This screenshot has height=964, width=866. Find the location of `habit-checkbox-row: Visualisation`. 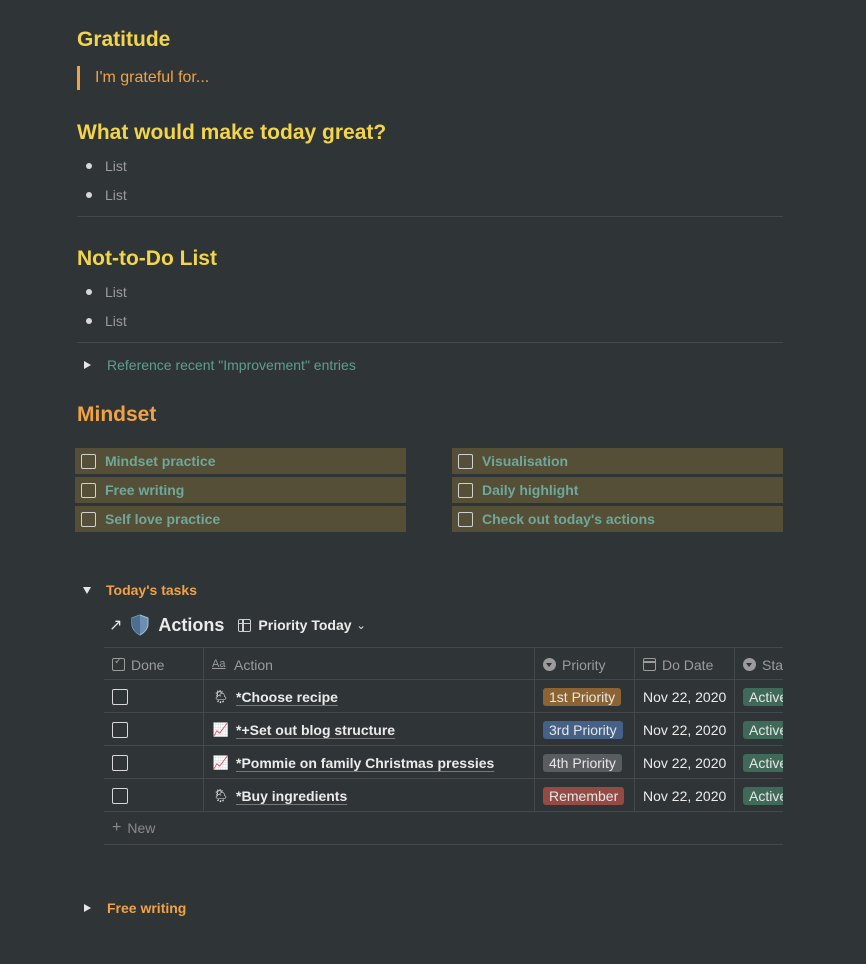

habit-checkbox-row: Visualisation is located at coordinates (617, 461).